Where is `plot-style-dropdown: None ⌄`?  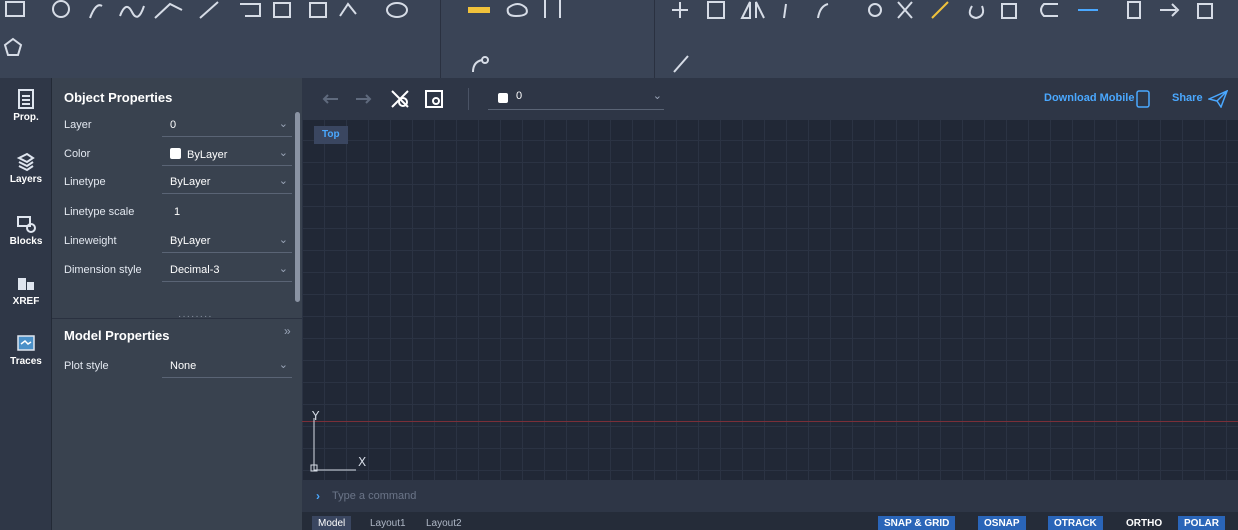
plot-style-dropdown: None ⌄ is located at coordinates (227, 367).